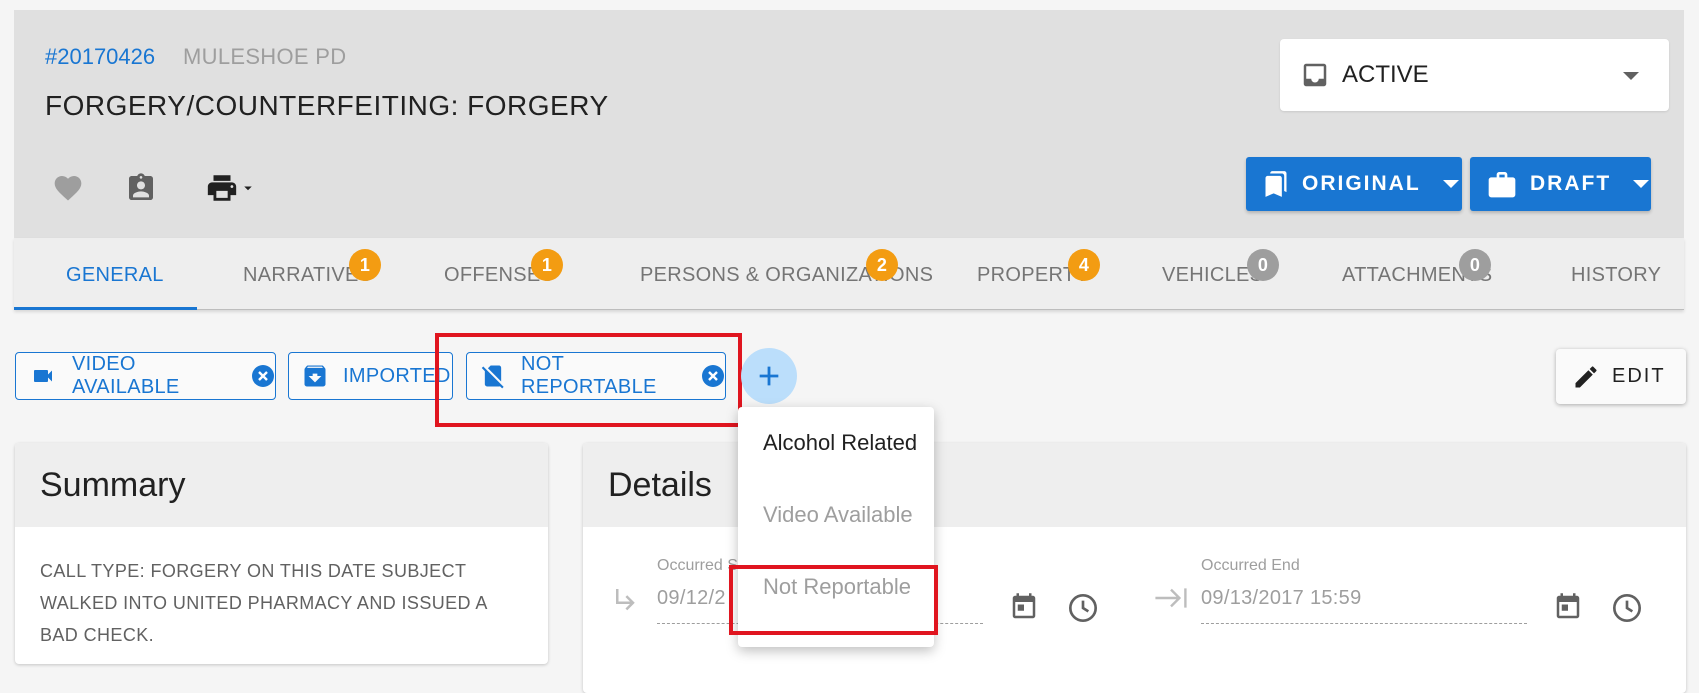 This screenshot has height=693, width=1699. What do you see at coordinates (1364, 623) in the screenshot?
I see `occurred-end-underline` at bounding box center [1364, 623].